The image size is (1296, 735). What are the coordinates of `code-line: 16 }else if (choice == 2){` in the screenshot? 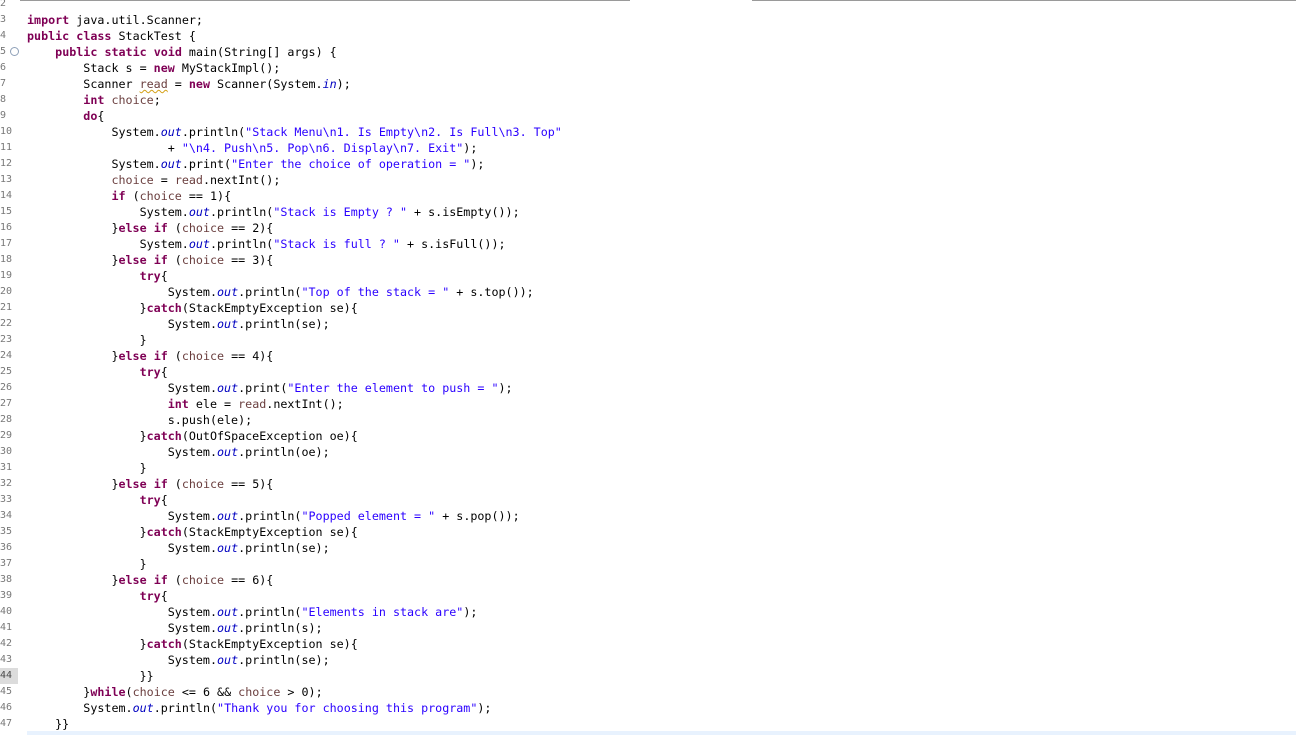 It's located at (648, 228).